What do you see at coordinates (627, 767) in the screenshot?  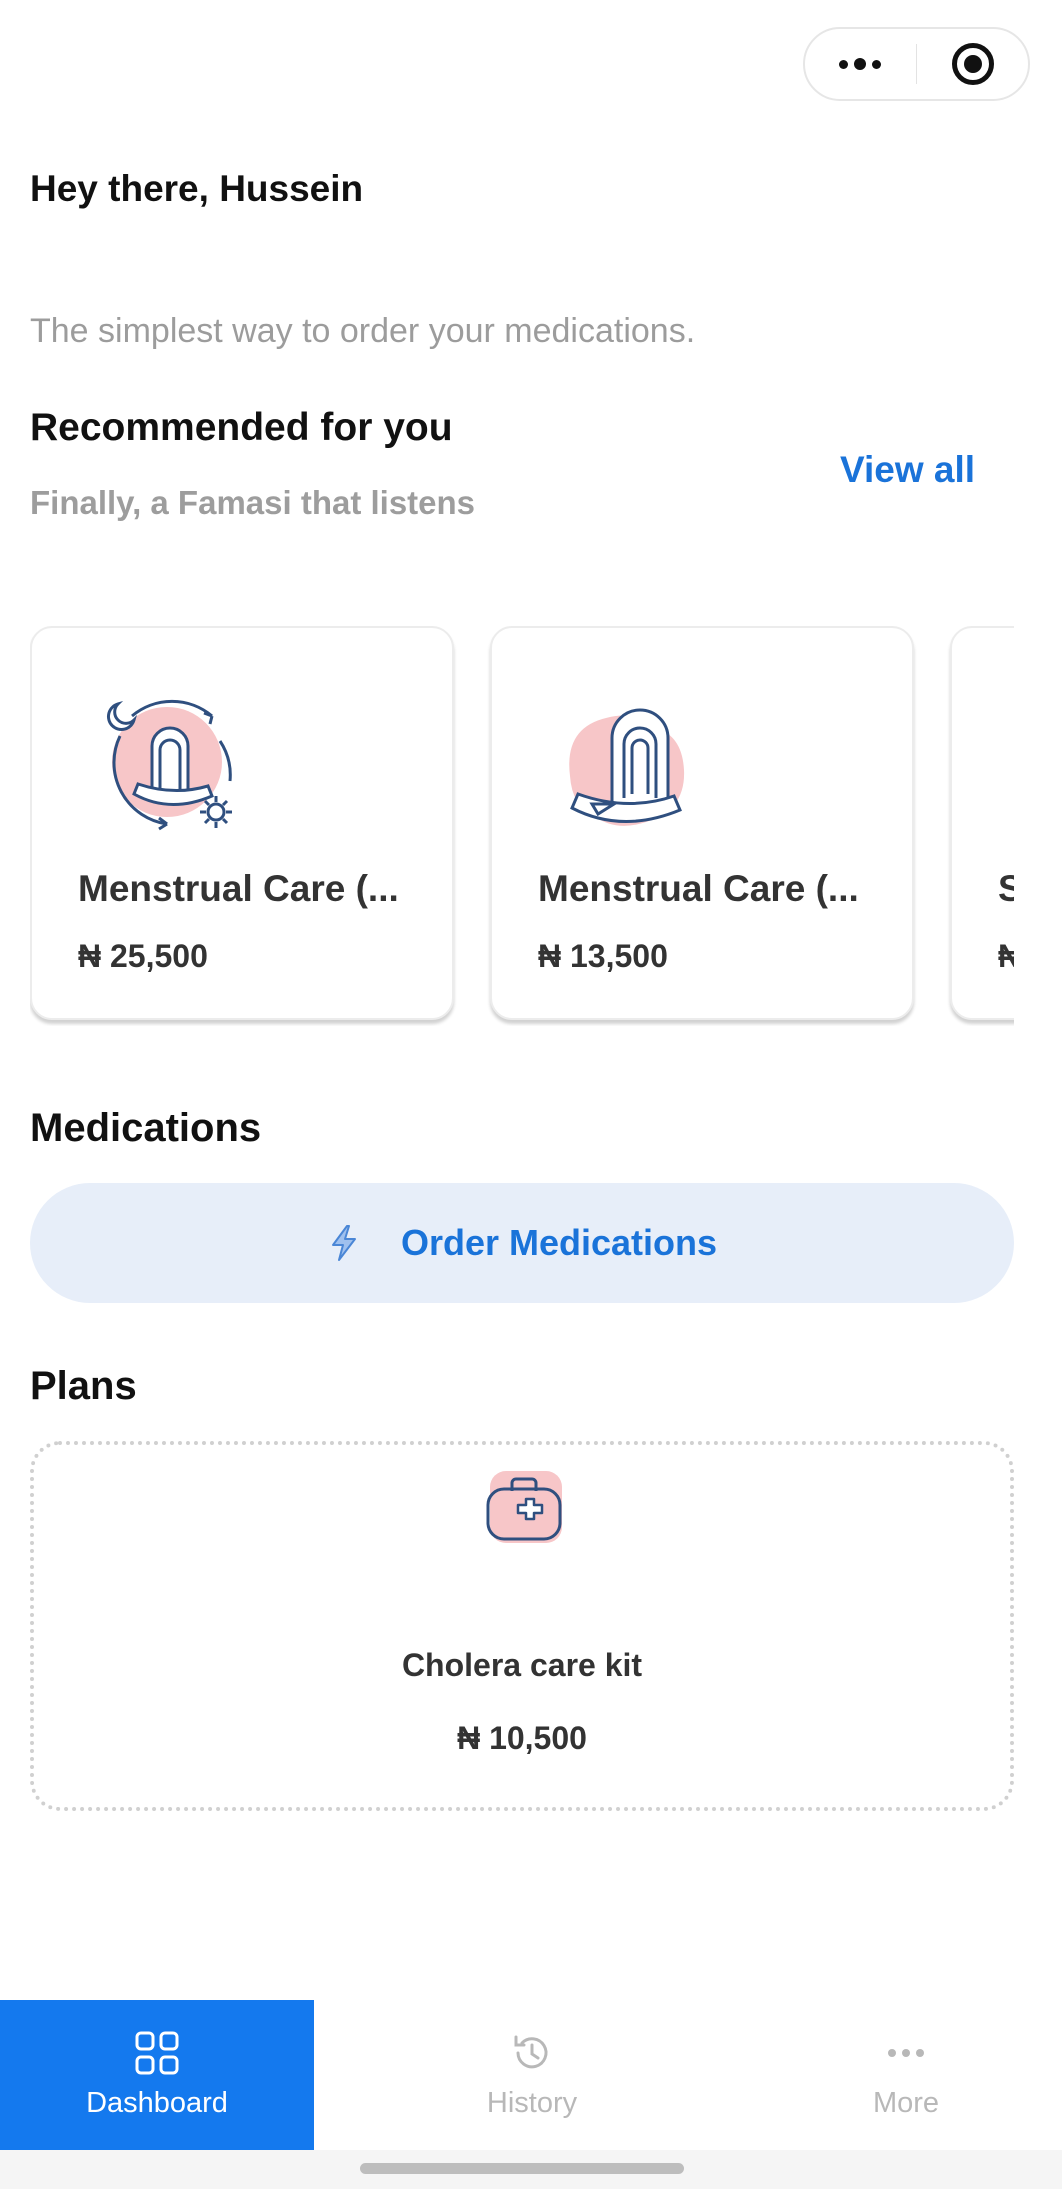 I see `pad-icon` at bounding box center [627, 767].